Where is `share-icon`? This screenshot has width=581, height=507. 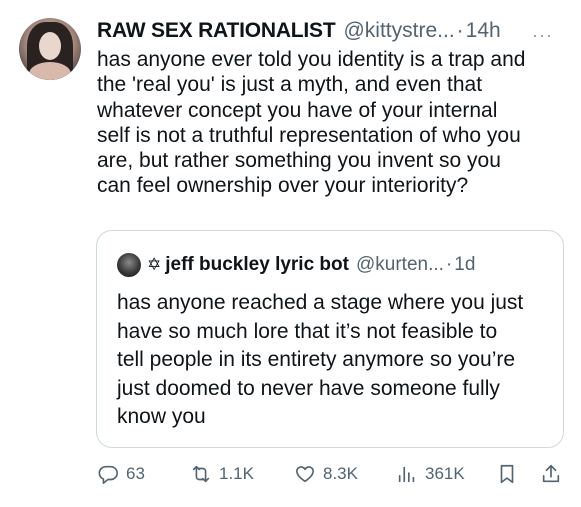
share-icon is located at coordinates (551, 473).